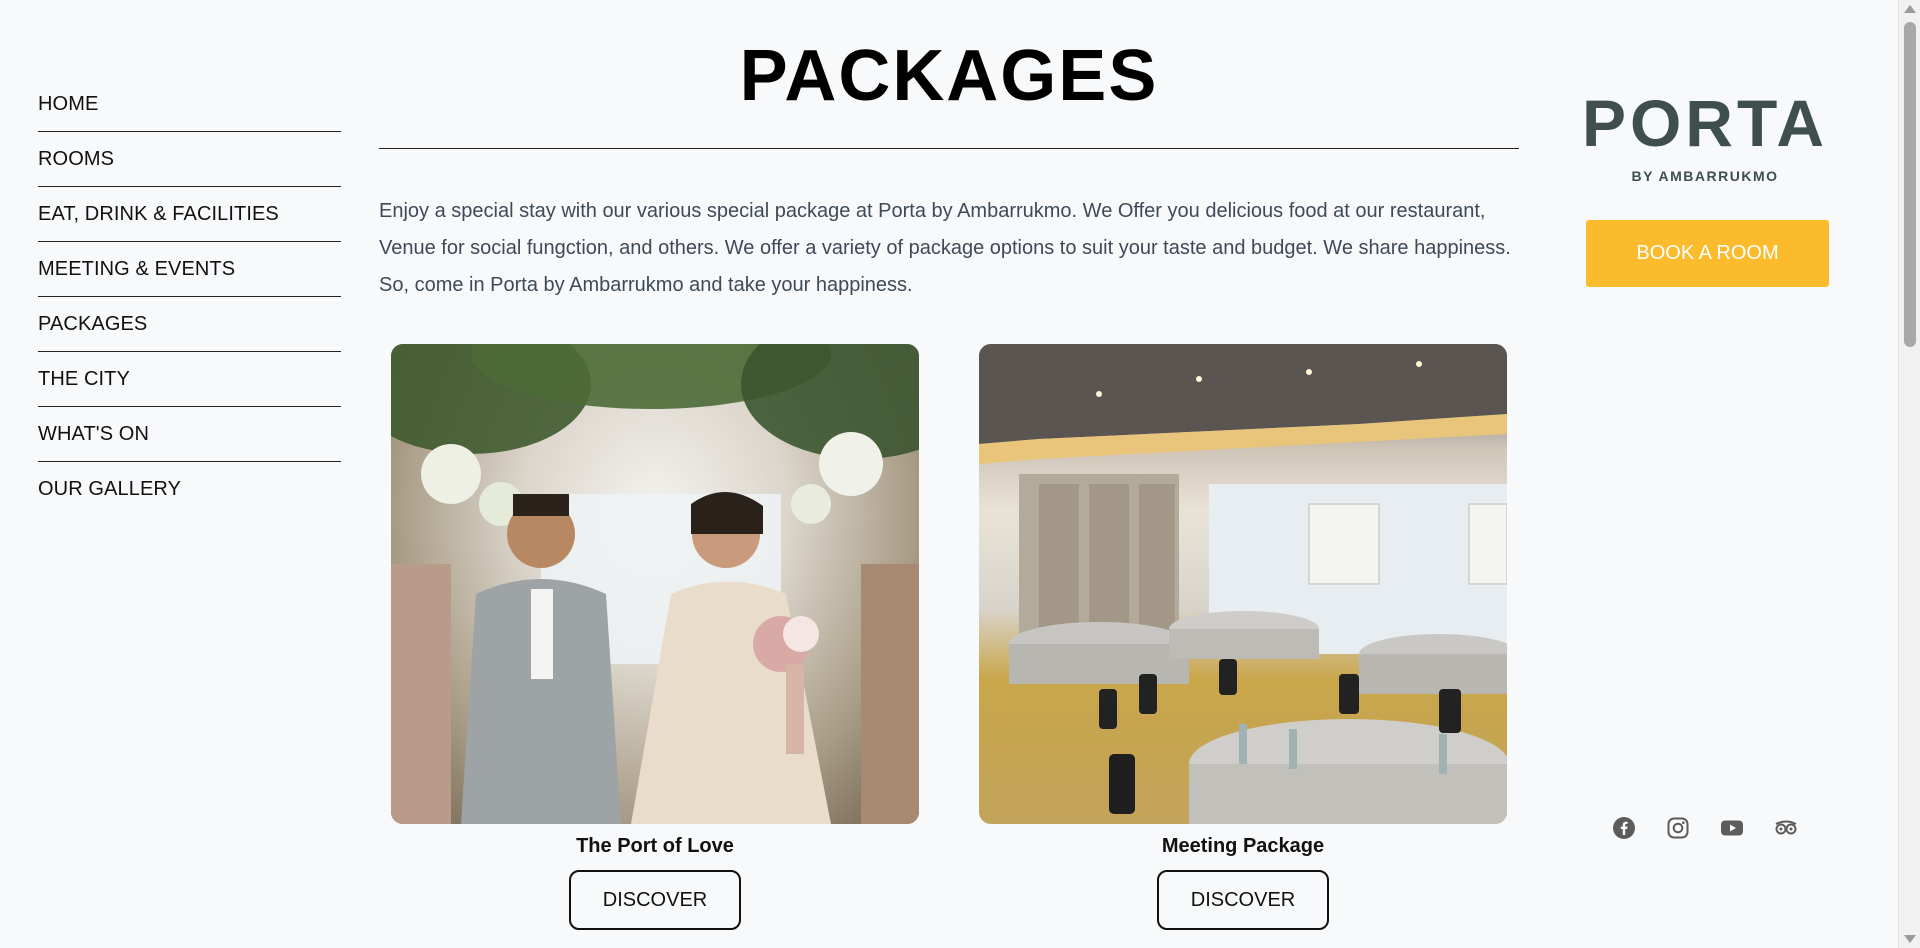  I want to click on instagram-icon, so click(1678, 828).